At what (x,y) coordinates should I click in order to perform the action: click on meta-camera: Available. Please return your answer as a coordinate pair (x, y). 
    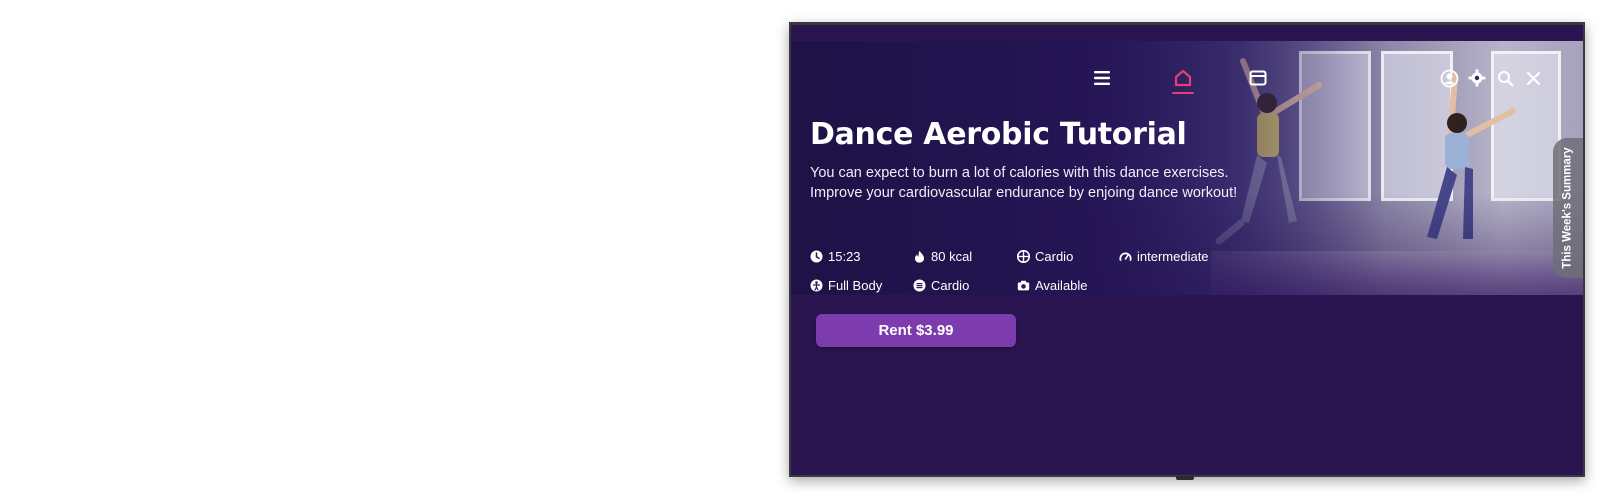
    Looking at the image, I should click on (1052, 285).